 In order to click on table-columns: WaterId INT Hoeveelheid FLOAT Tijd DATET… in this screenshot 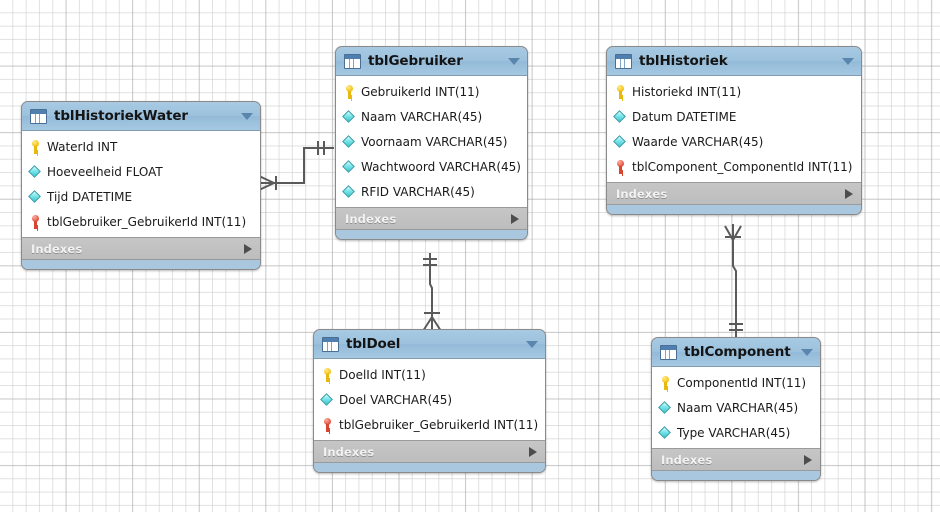, I will do `click(141, 184)`.